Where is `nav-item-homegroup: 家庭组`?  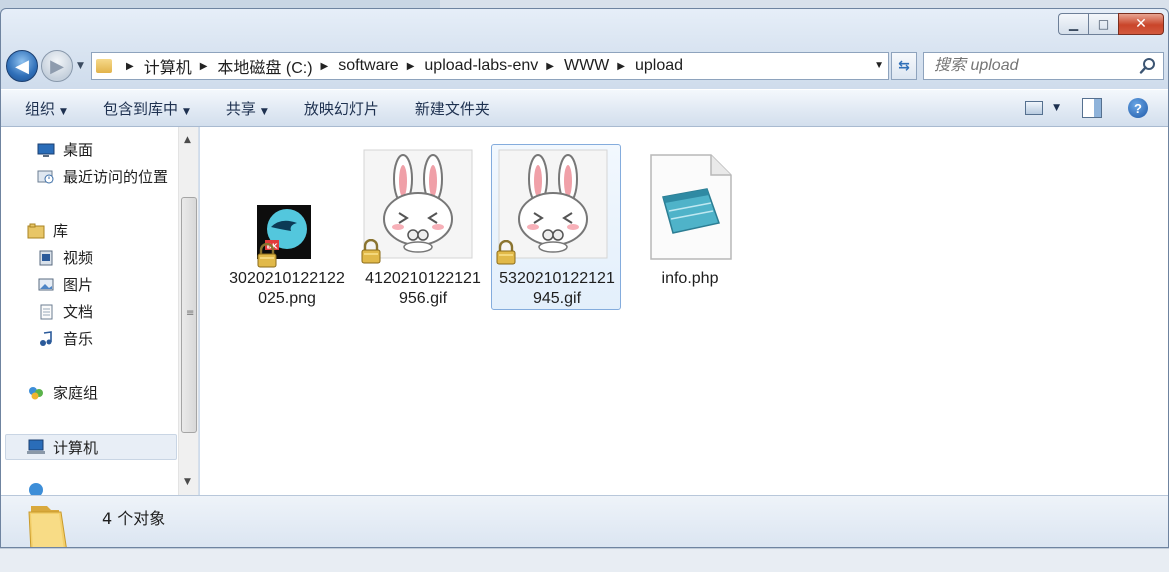 nav-item-homegroup: 家庭组 is located at coordinates (62, 392).